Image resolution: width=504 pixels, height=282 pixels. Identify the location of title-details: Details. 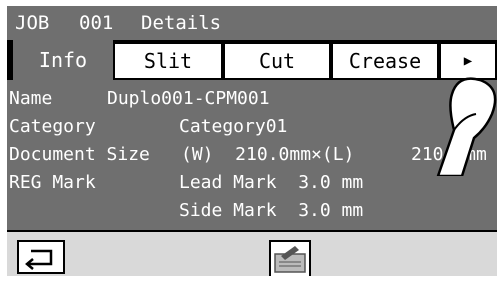
(181, 23).